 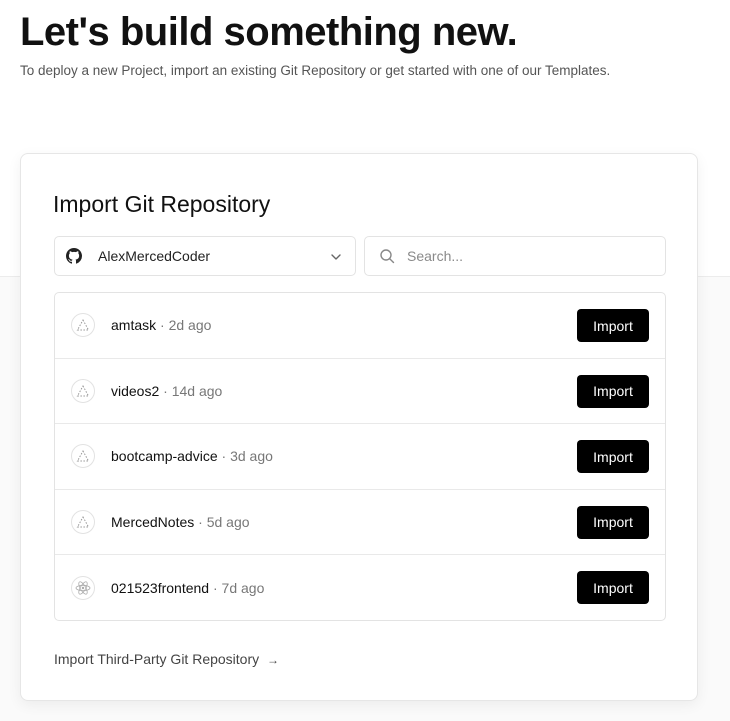 I want to click on import-third-party-link: Import Third-Party Git Repository →, so click(x=166, y=659).